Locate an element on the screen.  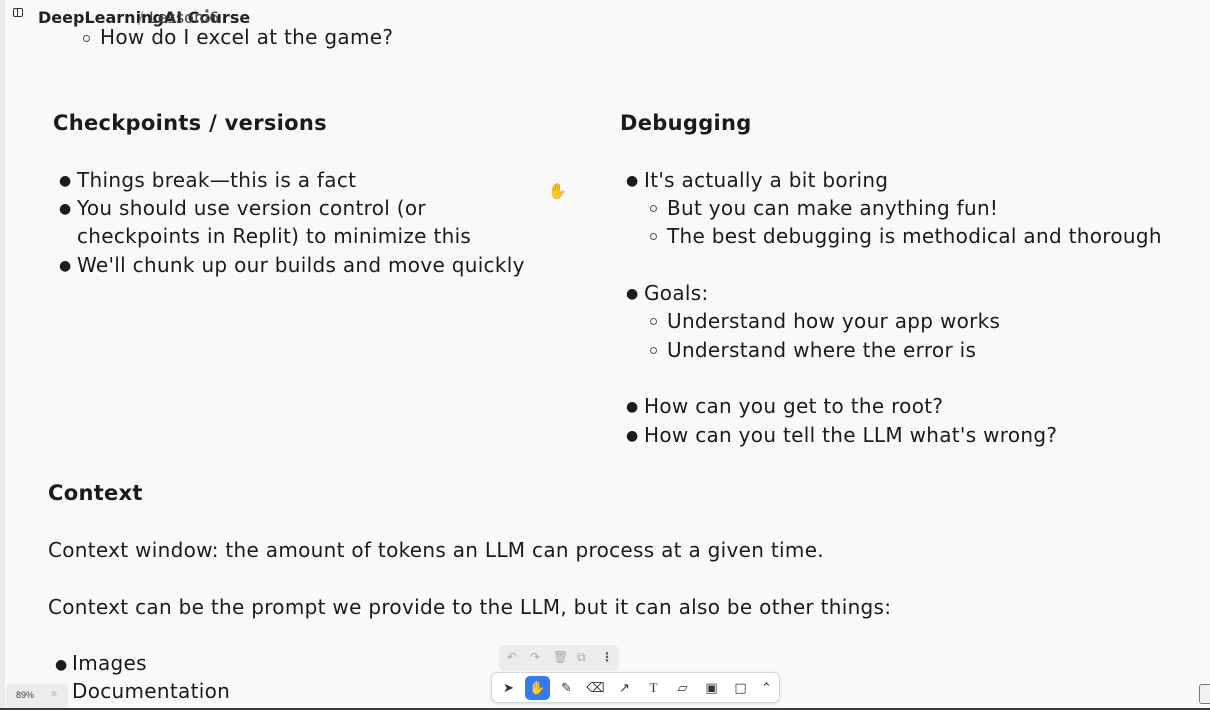
eraser-tool-icon: ⌫ is located at coordinates (595, 688).